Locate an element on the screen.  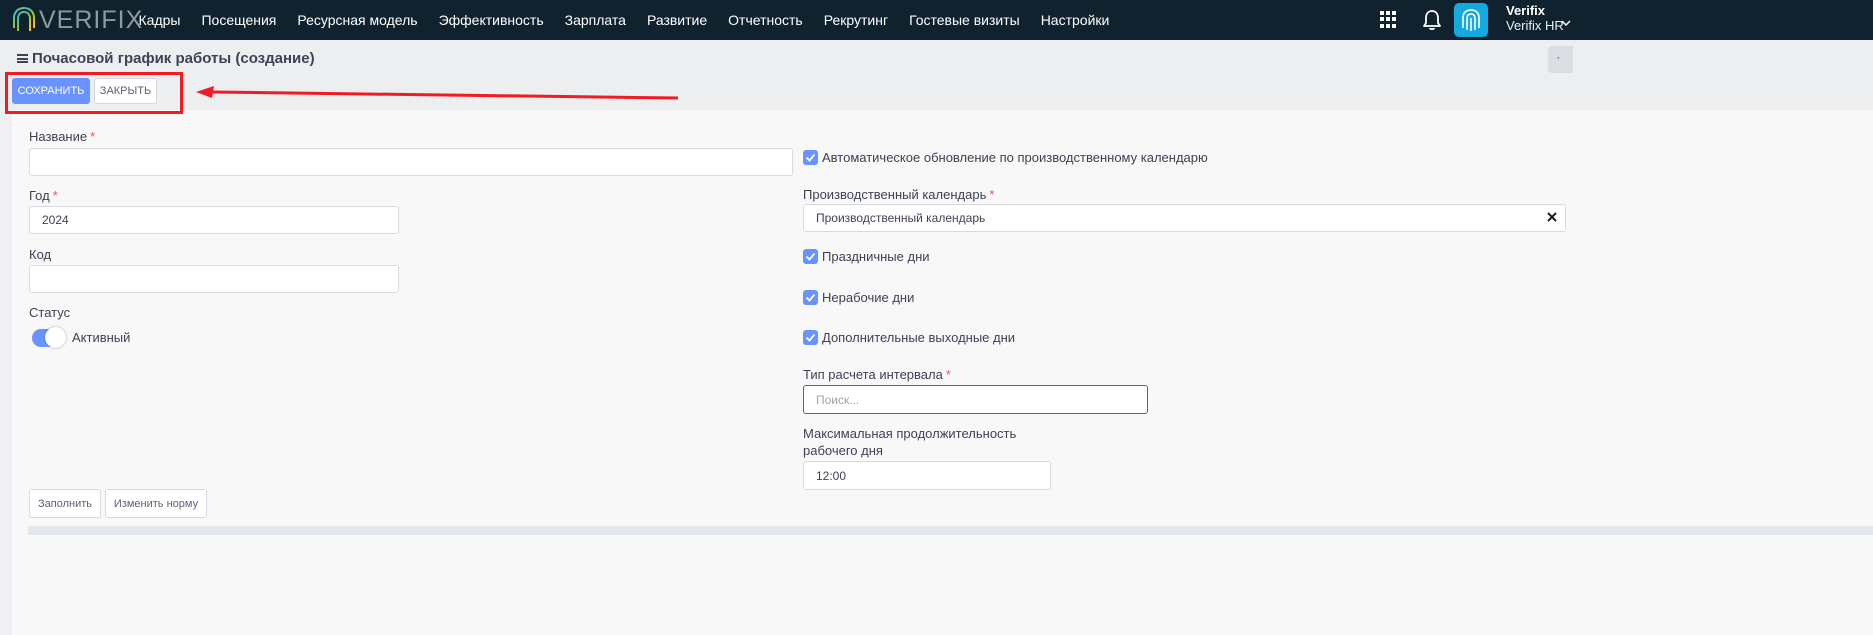
code-input is located at coordinates (214, 279).